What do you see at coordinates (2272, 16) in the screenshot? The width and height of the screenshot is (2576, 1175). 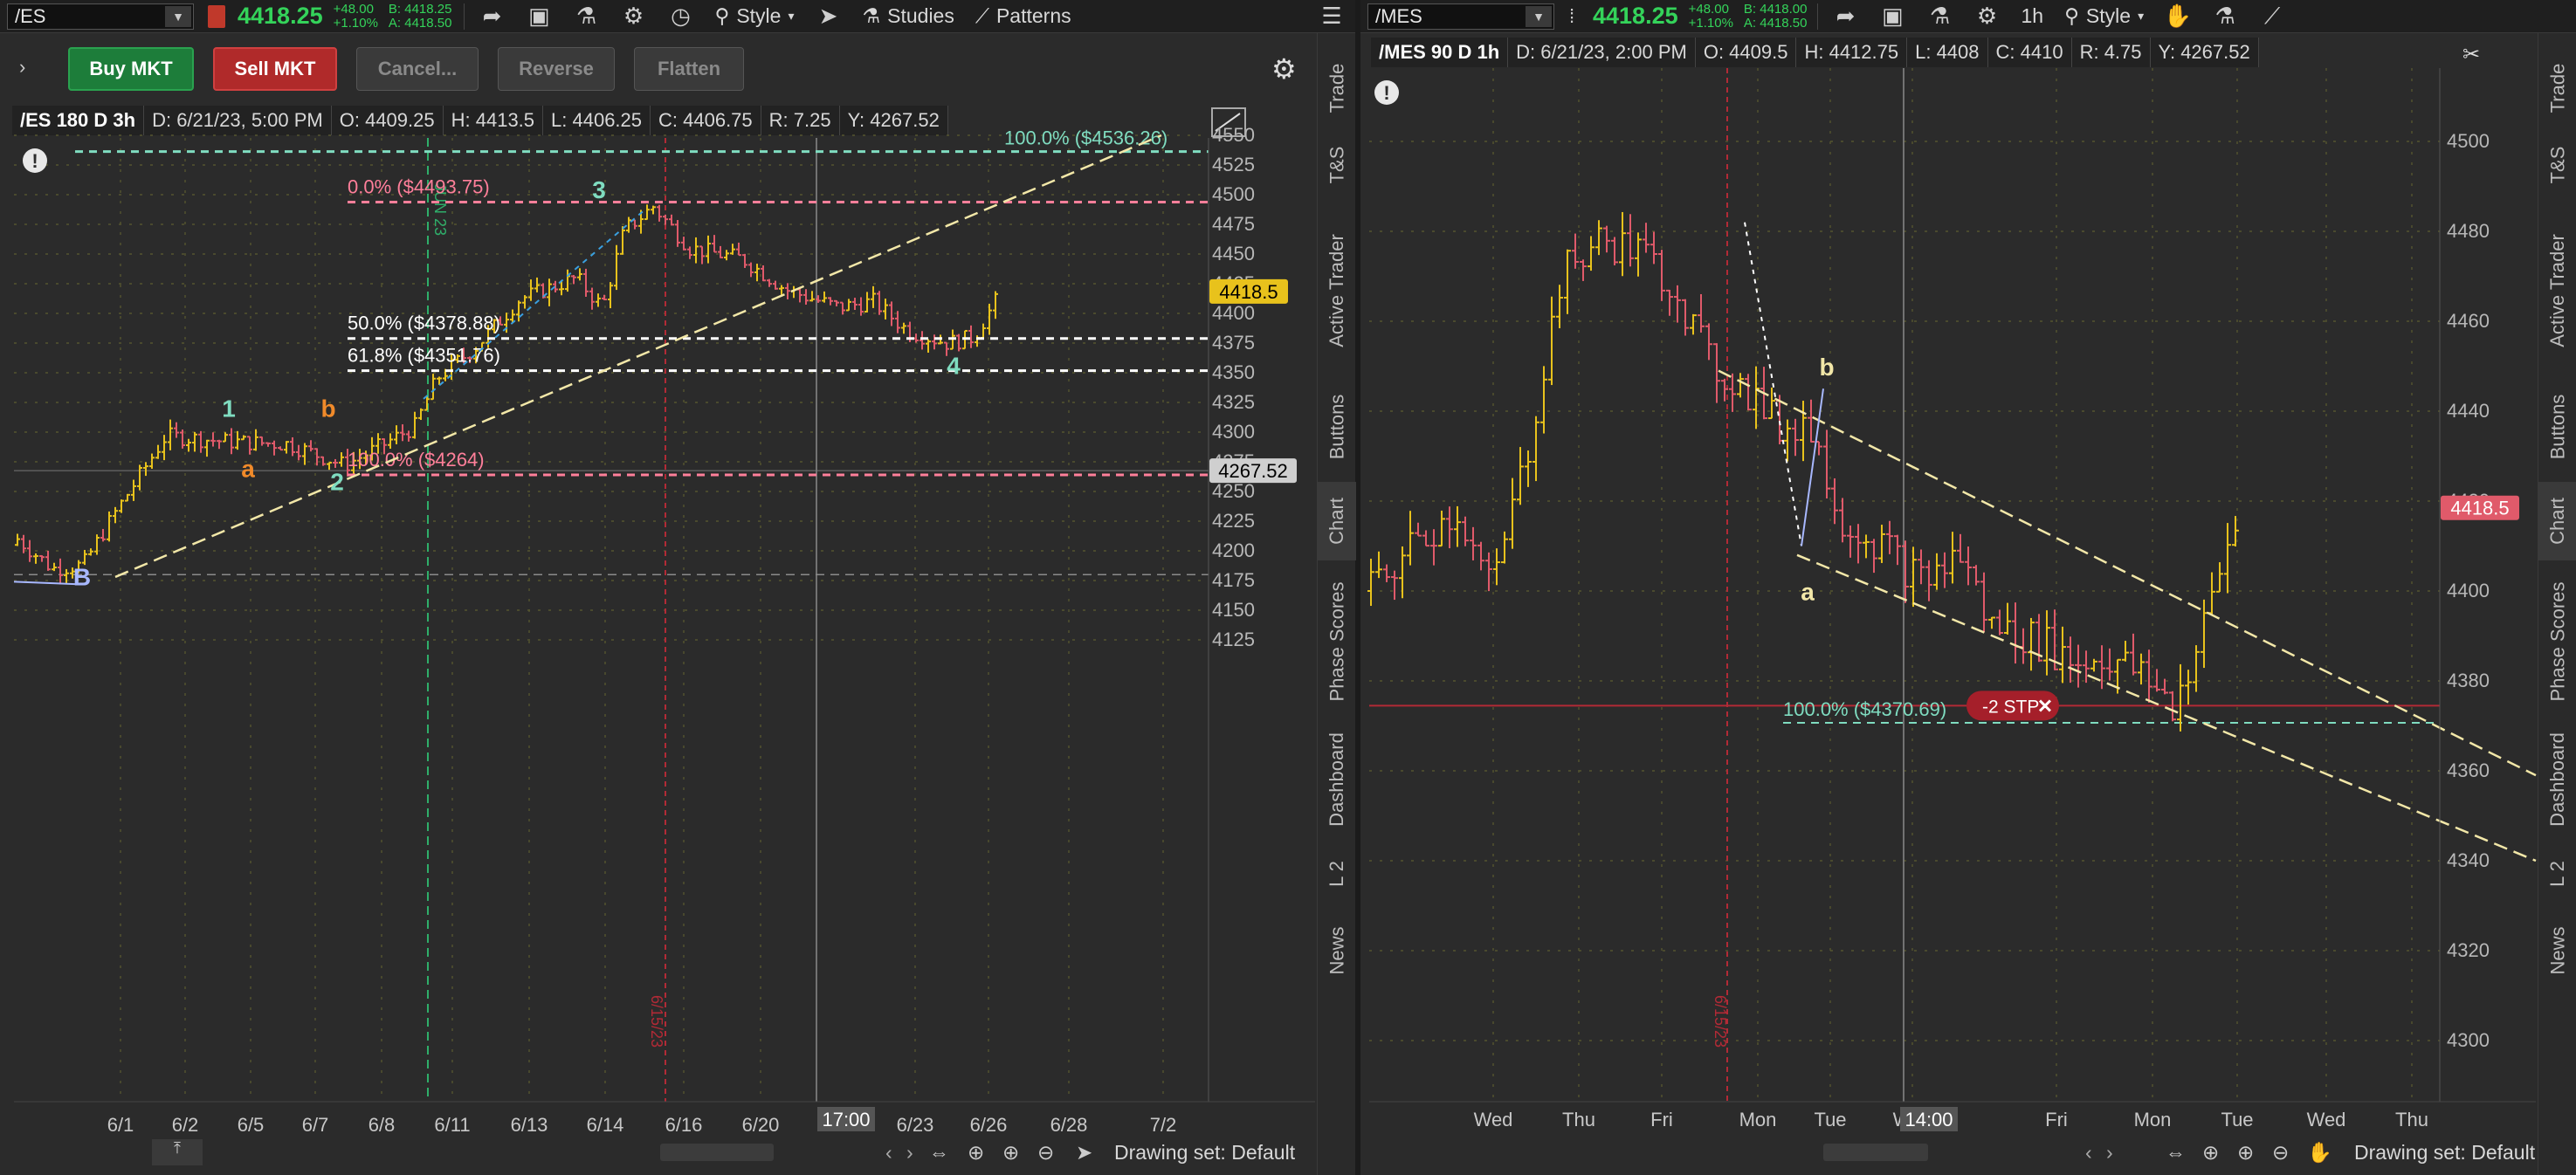 I see `drawing-tools-icon: ⟋` at bounding box center [2272, 16].